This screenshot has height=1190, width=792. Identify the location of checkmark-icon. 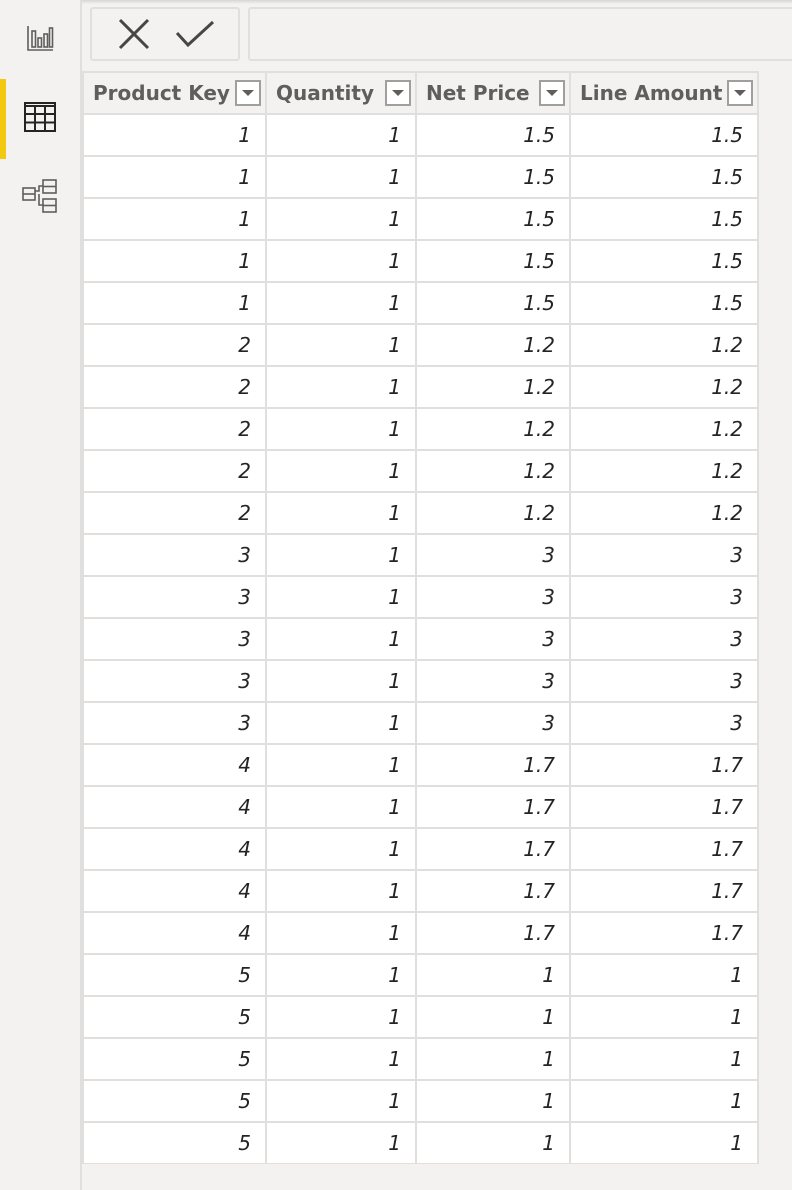
(195, 34).